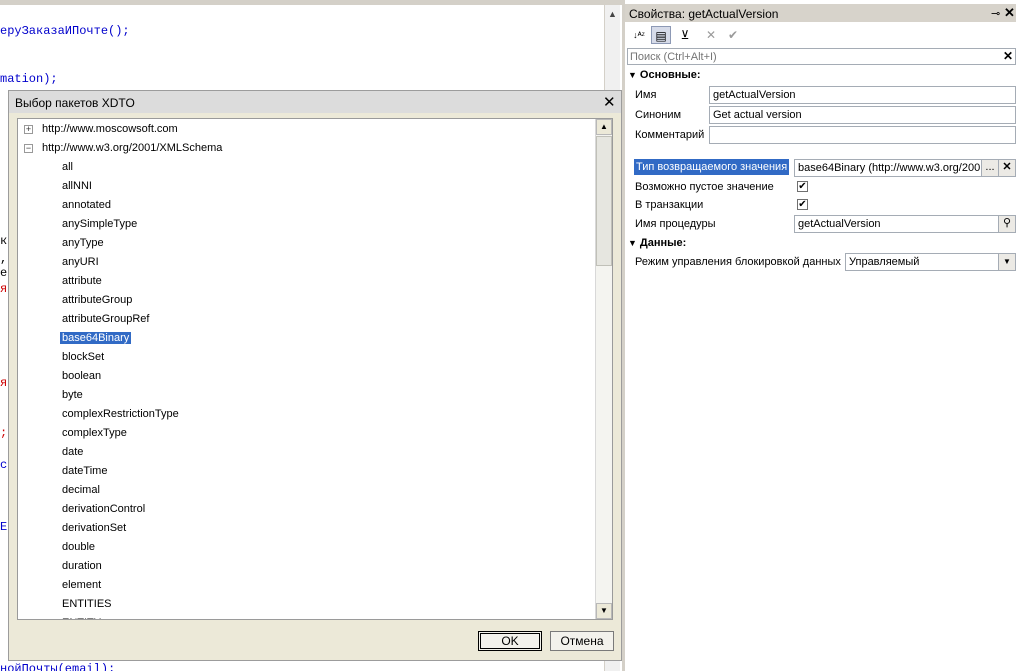 This screenshot has height=671, width=1016. I want to click on tree-child-item: byte, so click(72, 395).